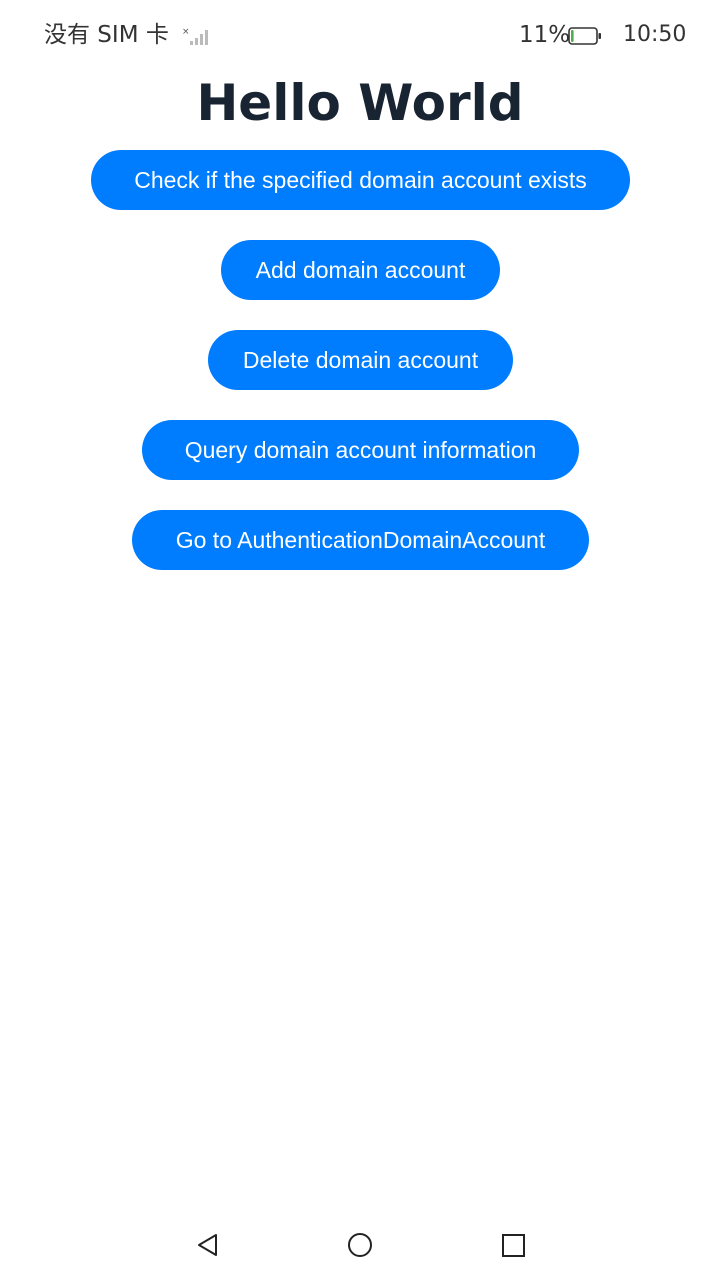  I want to click on page-title: Hello World, so click(360, 103).